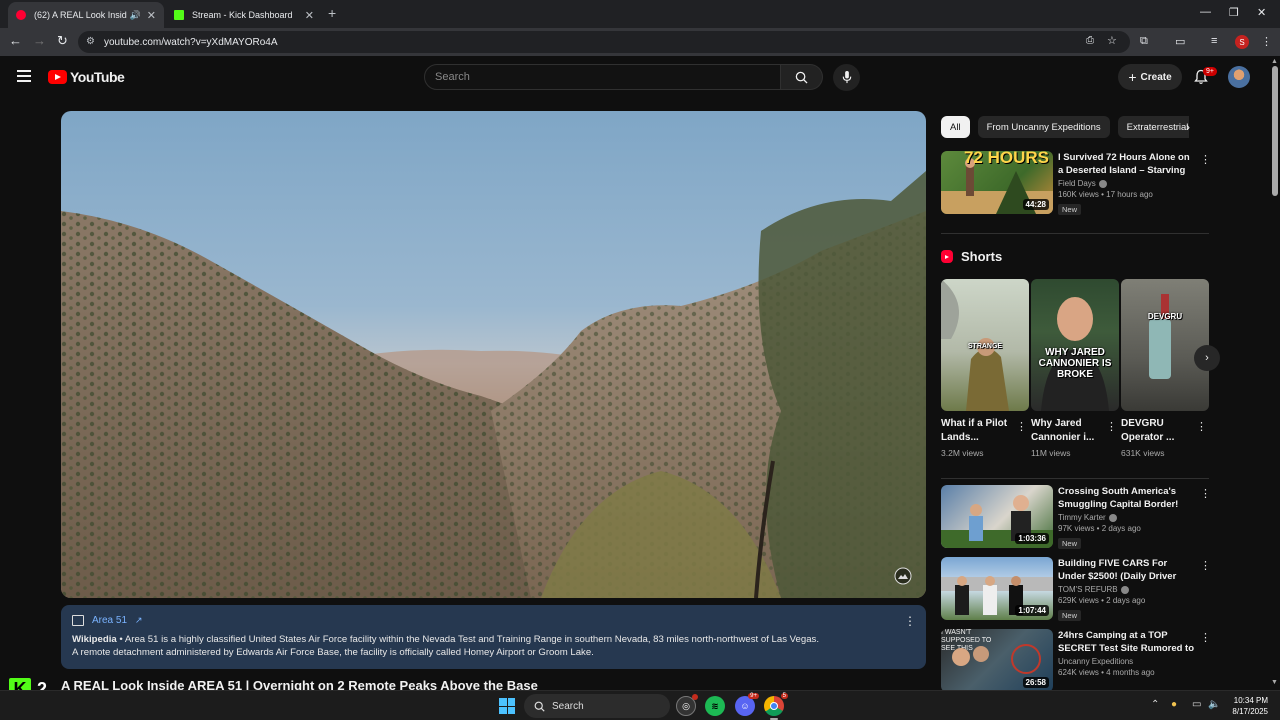 The height and width of the screenshot is (720, 1280). Describe the element at coordinates (24, 77) in the screenshot. I see `menu-icon` at that location.